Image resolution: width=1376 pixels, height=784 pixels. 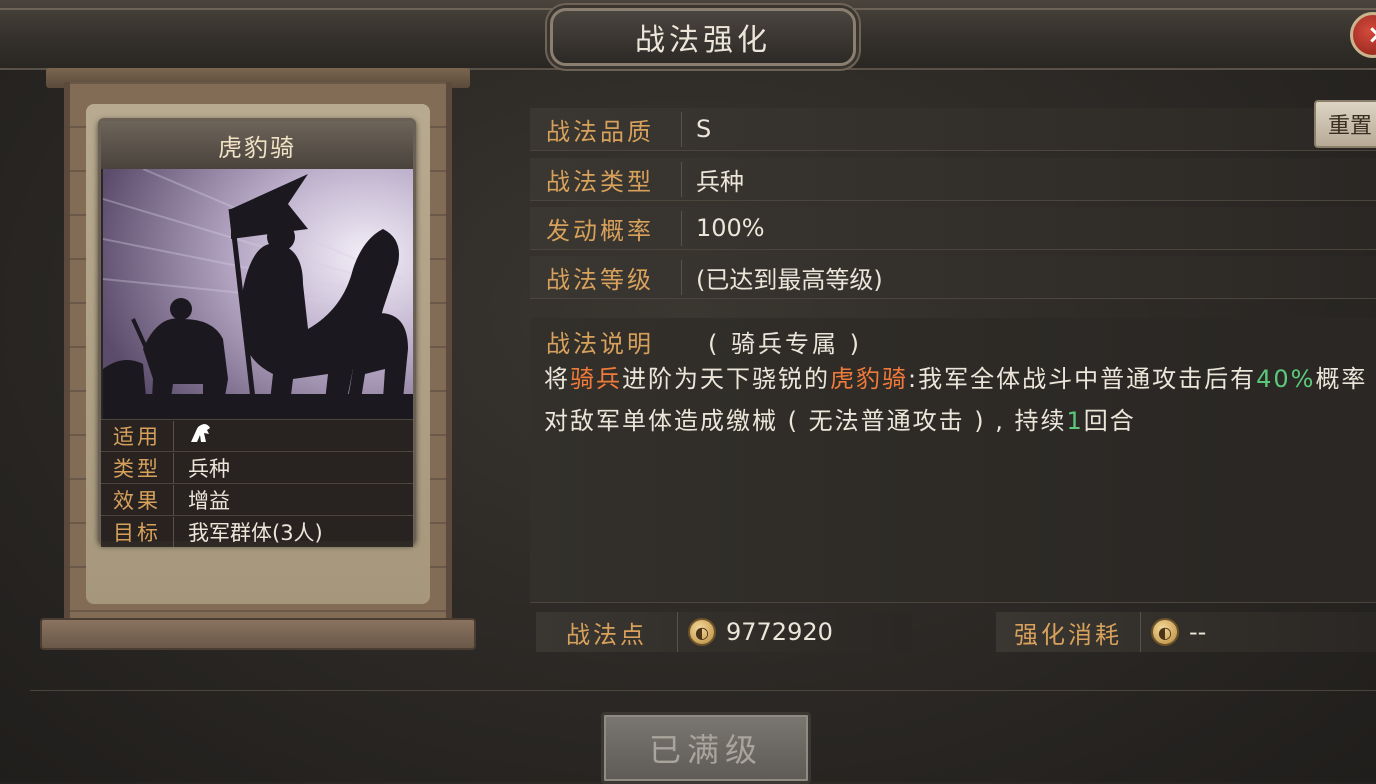 I want to click on desc-highlight: 1, so click(x=1075, y=421).